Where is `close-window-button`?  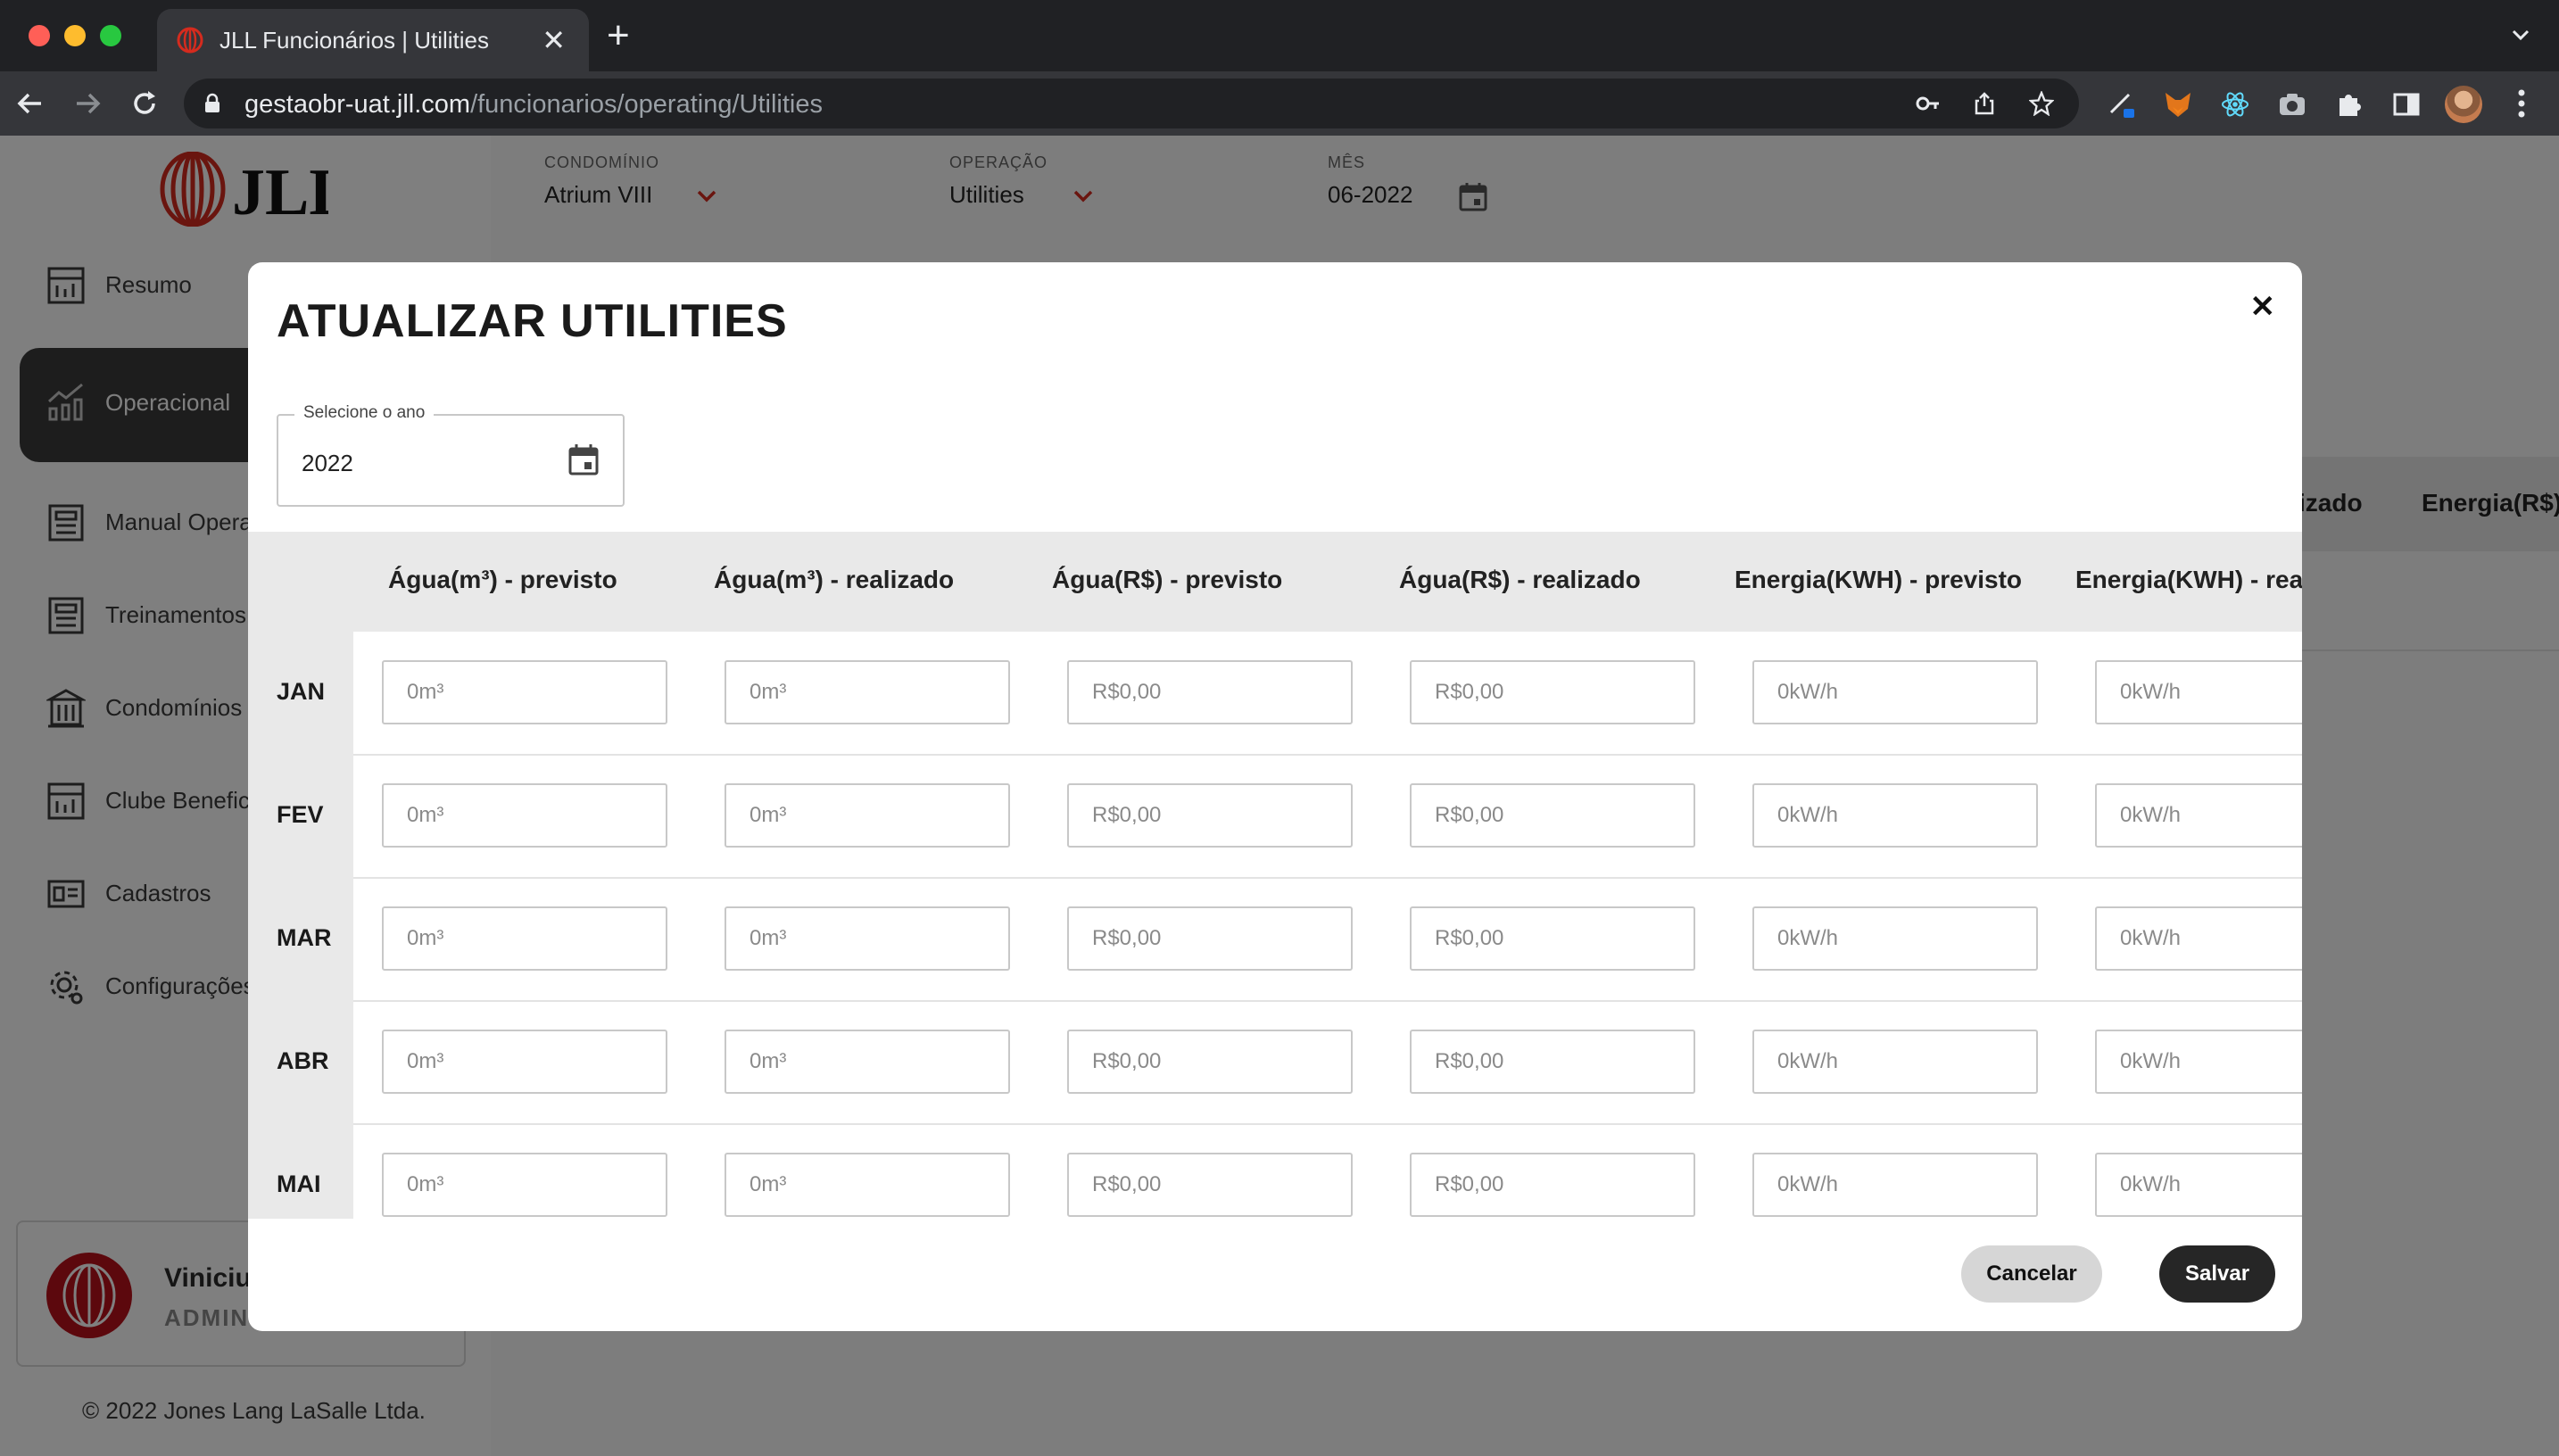
close-window-button is located at coordinates (39, 35).